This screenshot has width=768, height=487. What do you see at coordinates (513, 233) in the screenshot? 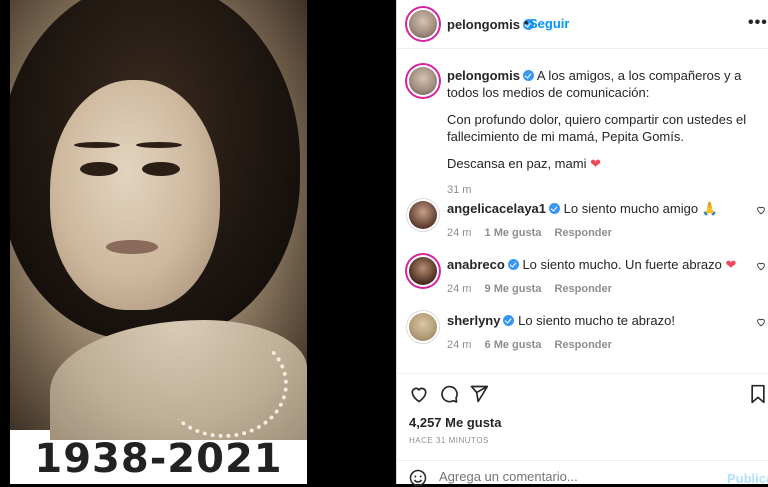
I see `comment-likes: 1 Me gusta` at bounding box center [513, 233].